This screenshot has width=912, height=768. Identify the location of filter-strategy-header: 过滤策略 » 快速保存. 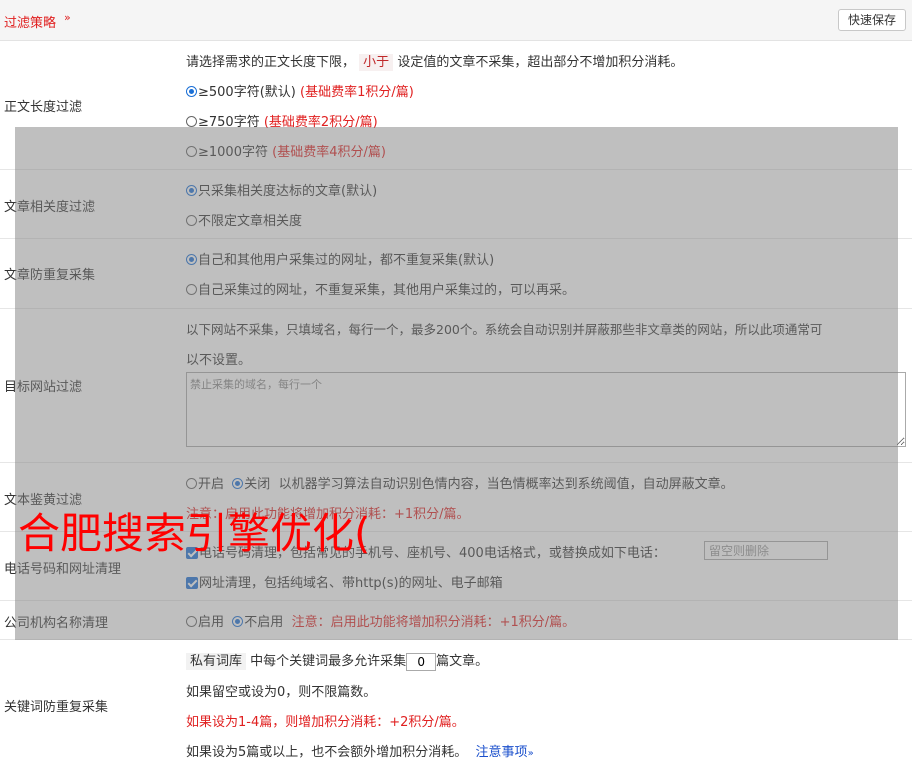
(456, 20).